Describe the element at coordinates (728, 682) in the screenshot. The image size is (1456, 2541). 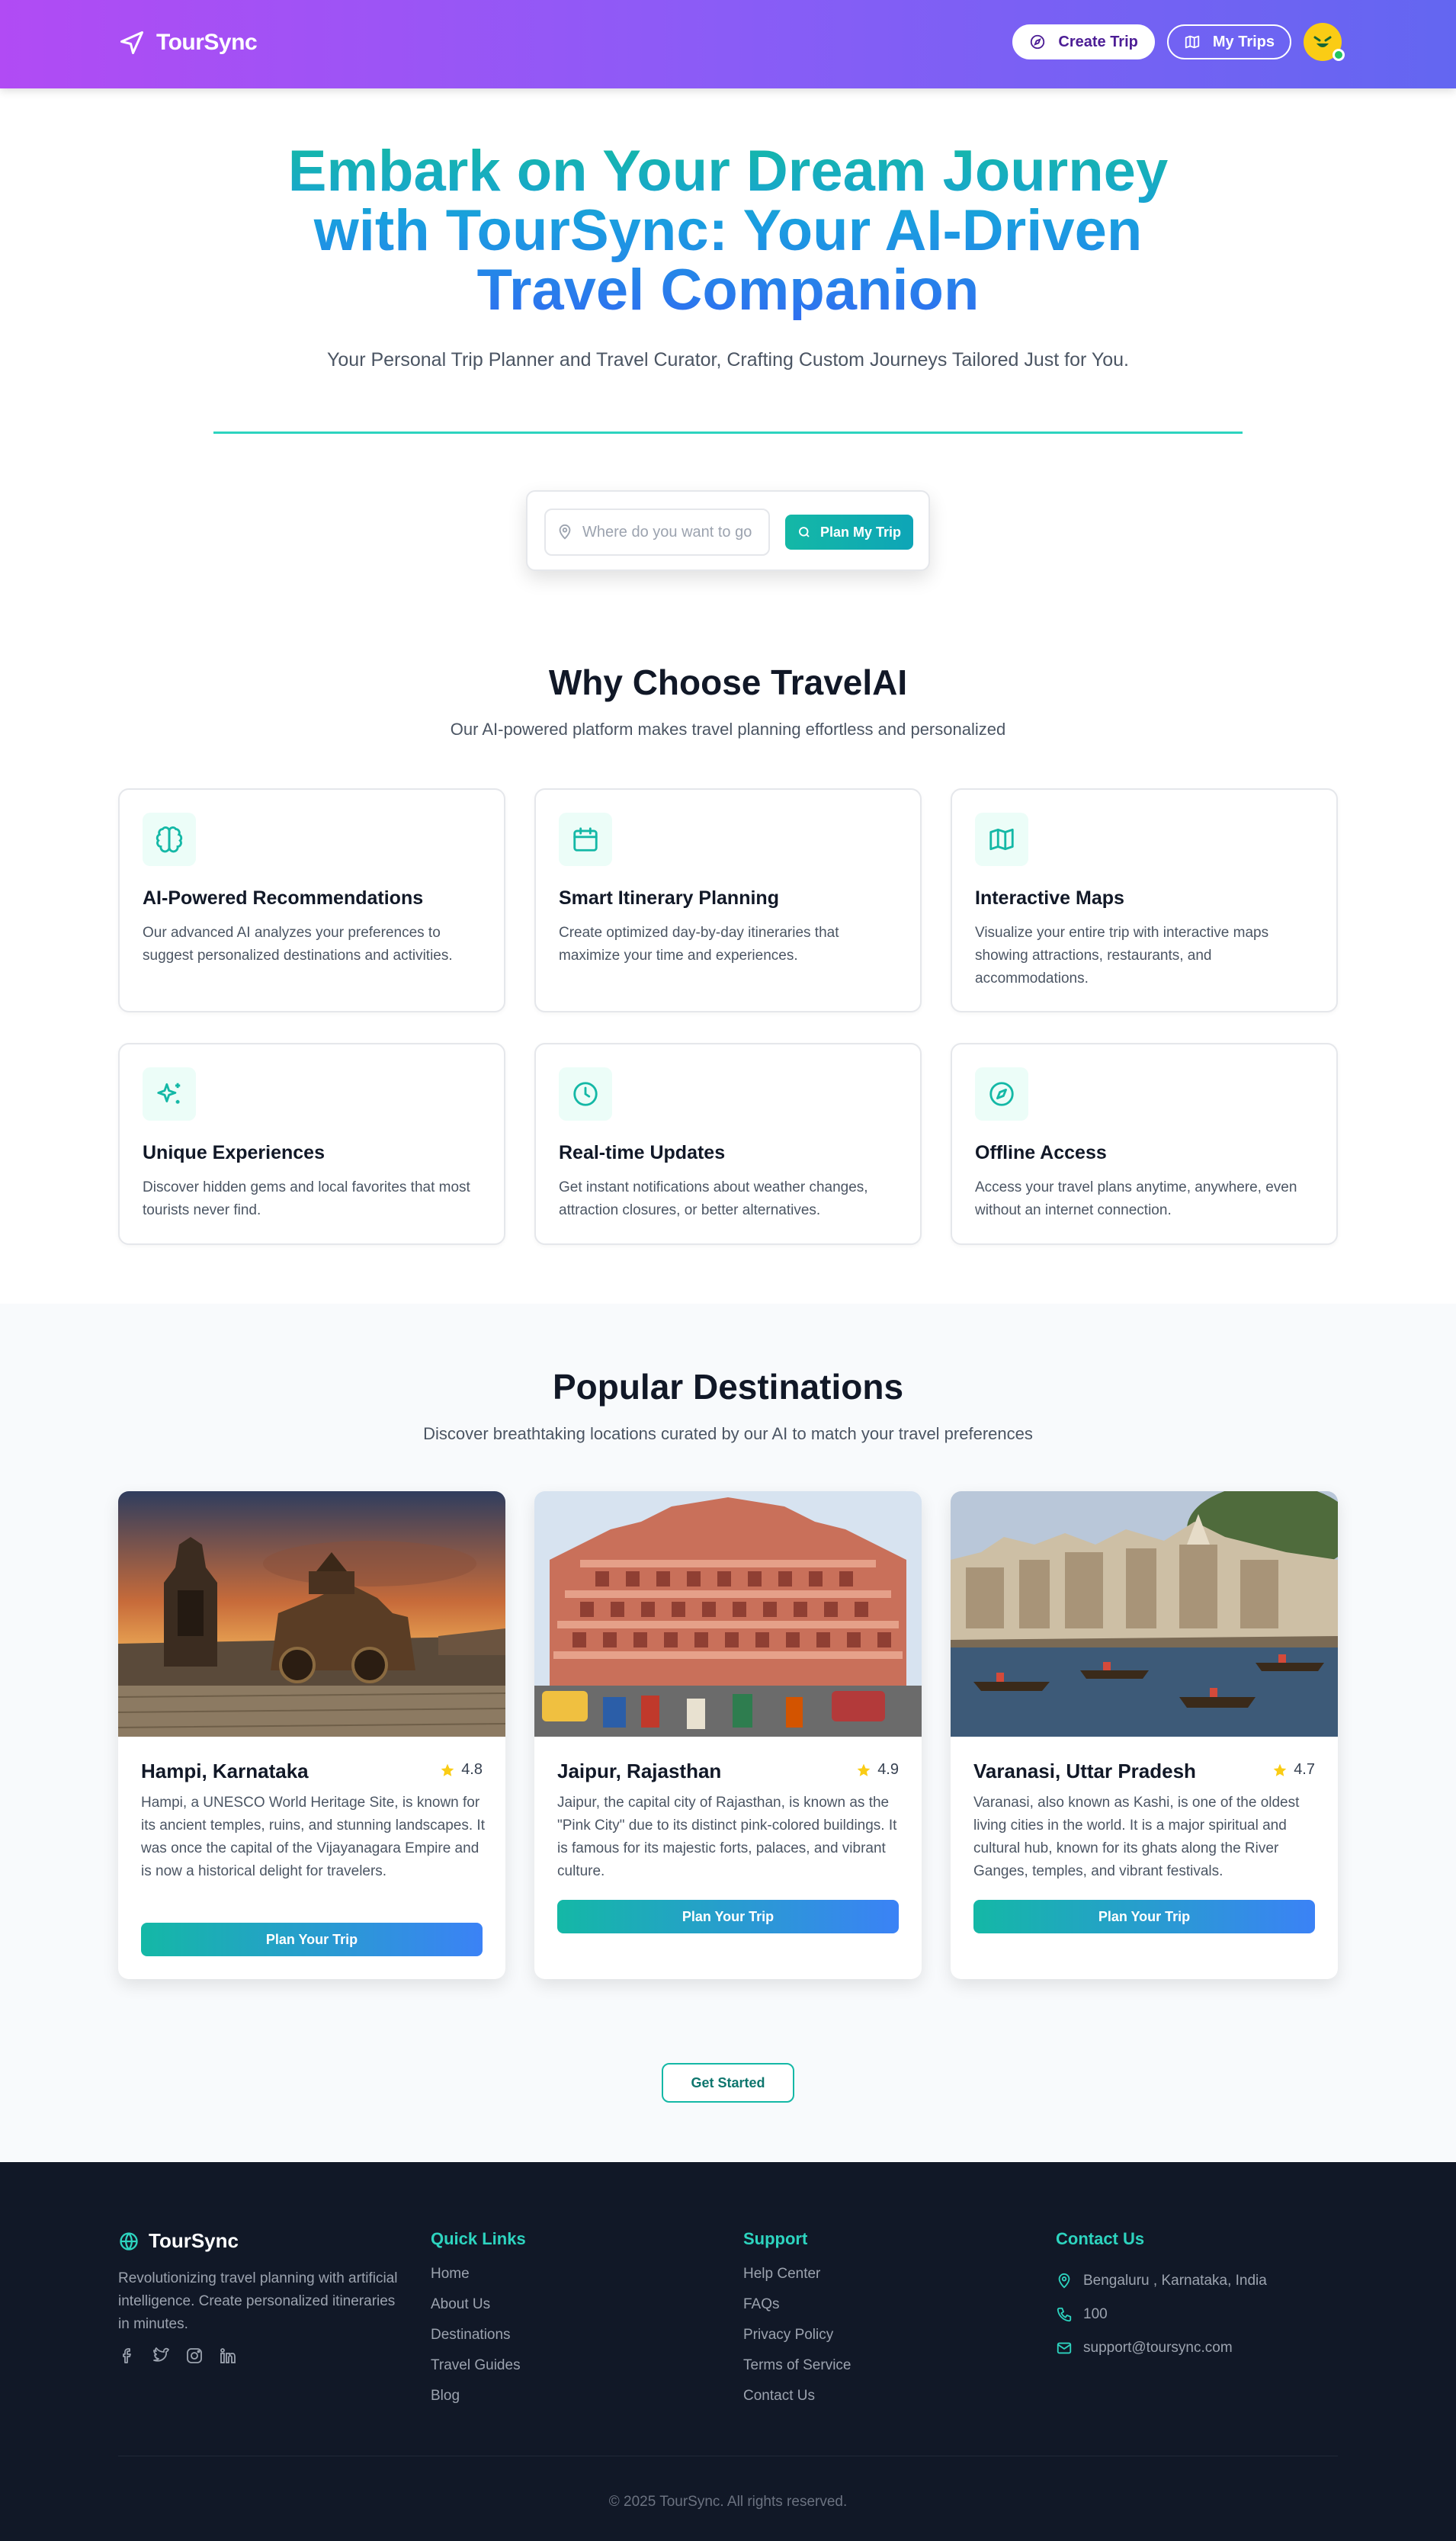
I see `why-section-title: Why Choose TravelAI` at that location.